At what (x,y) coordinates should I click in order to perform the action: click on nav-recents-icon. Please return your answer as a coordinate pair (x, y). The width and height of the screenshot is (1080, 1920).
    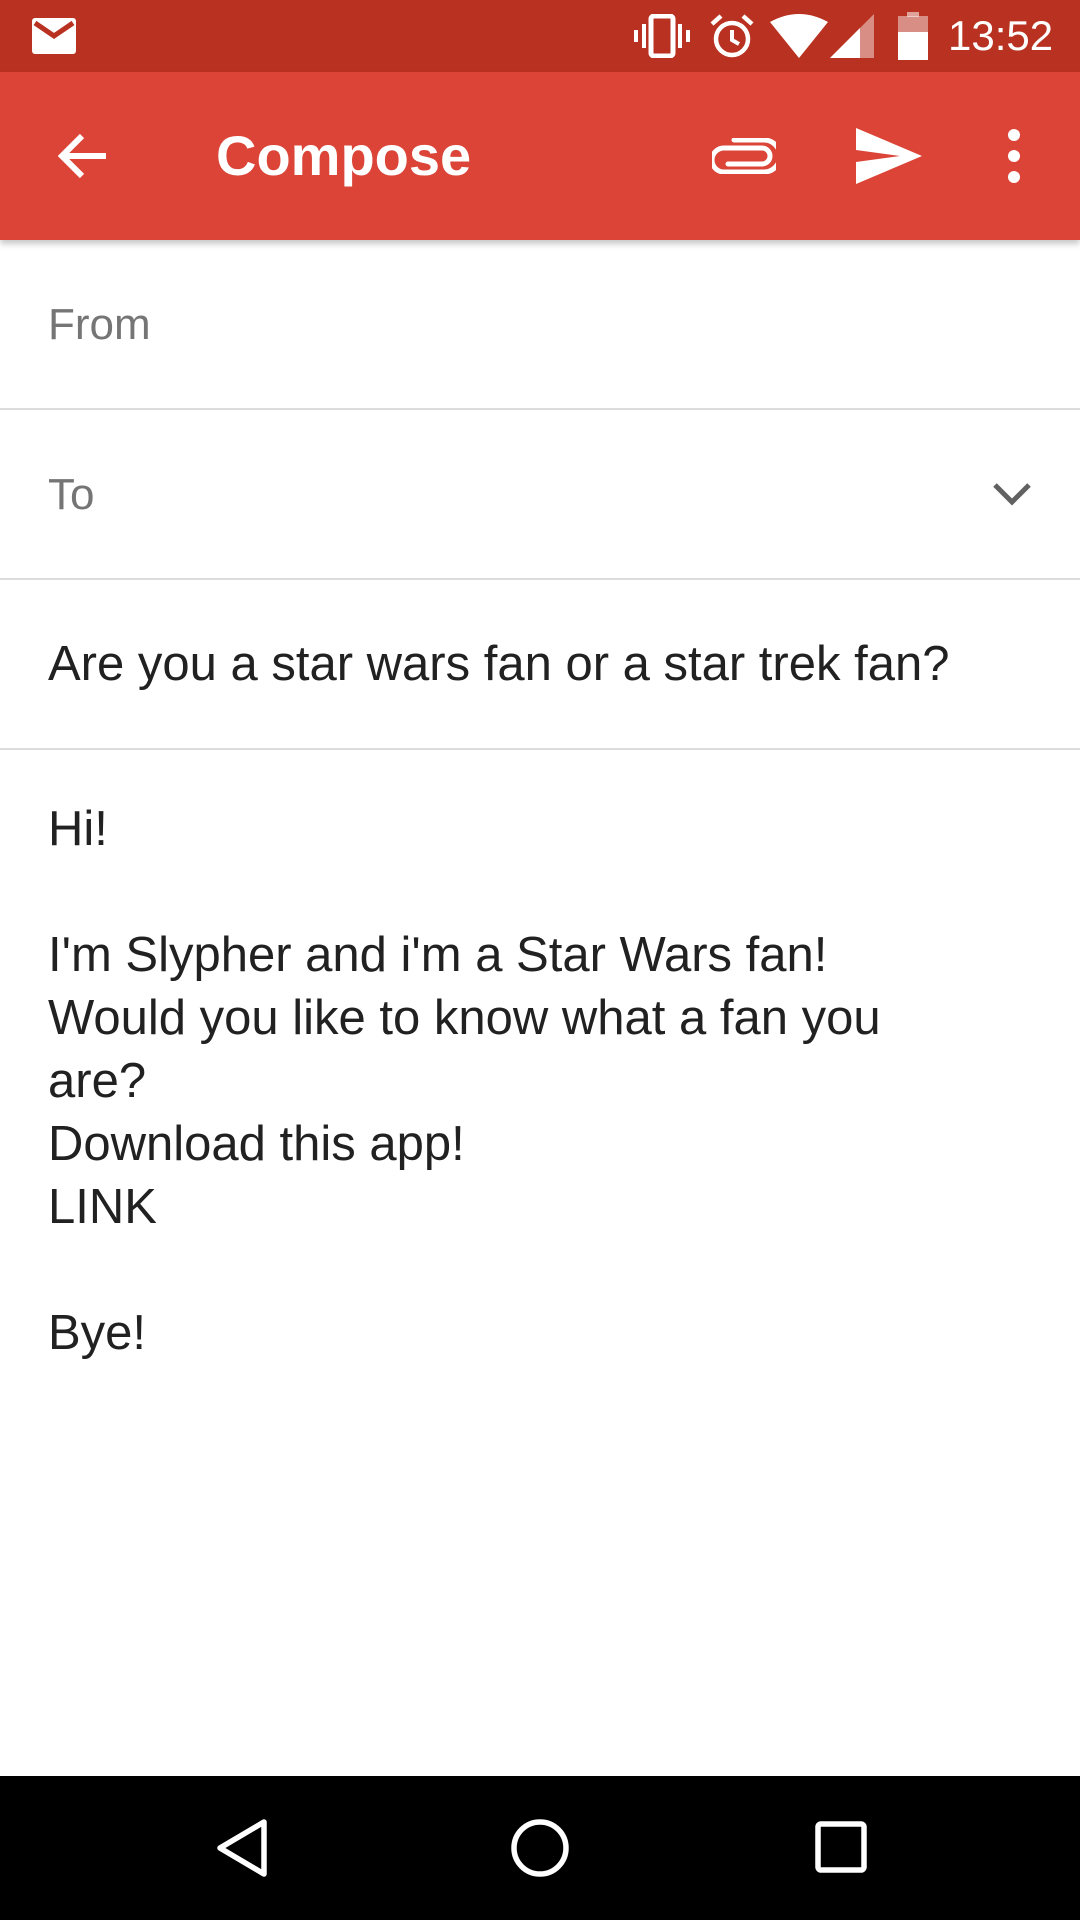
    Looking at the image, I should click on (841, 1847).